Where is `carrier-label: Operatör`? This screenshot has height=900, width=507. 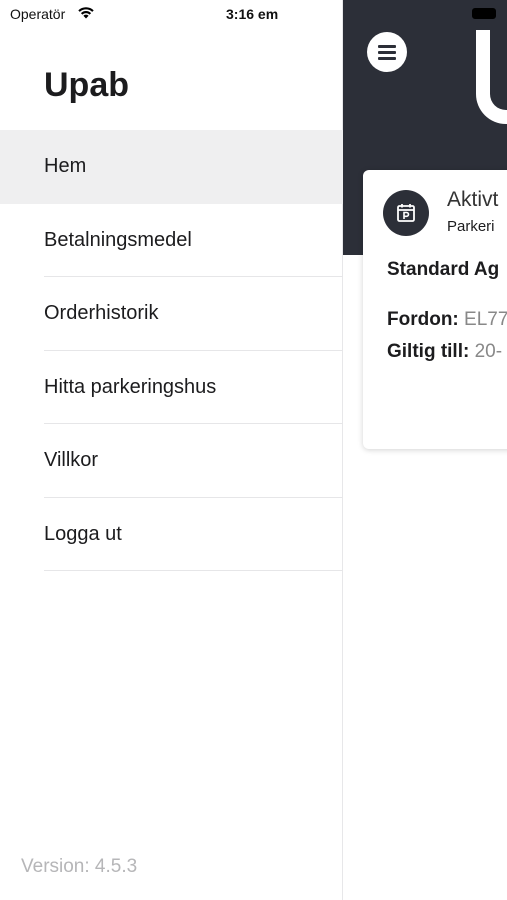 carrier-label: Operatör is located at coordinates (38, 14).